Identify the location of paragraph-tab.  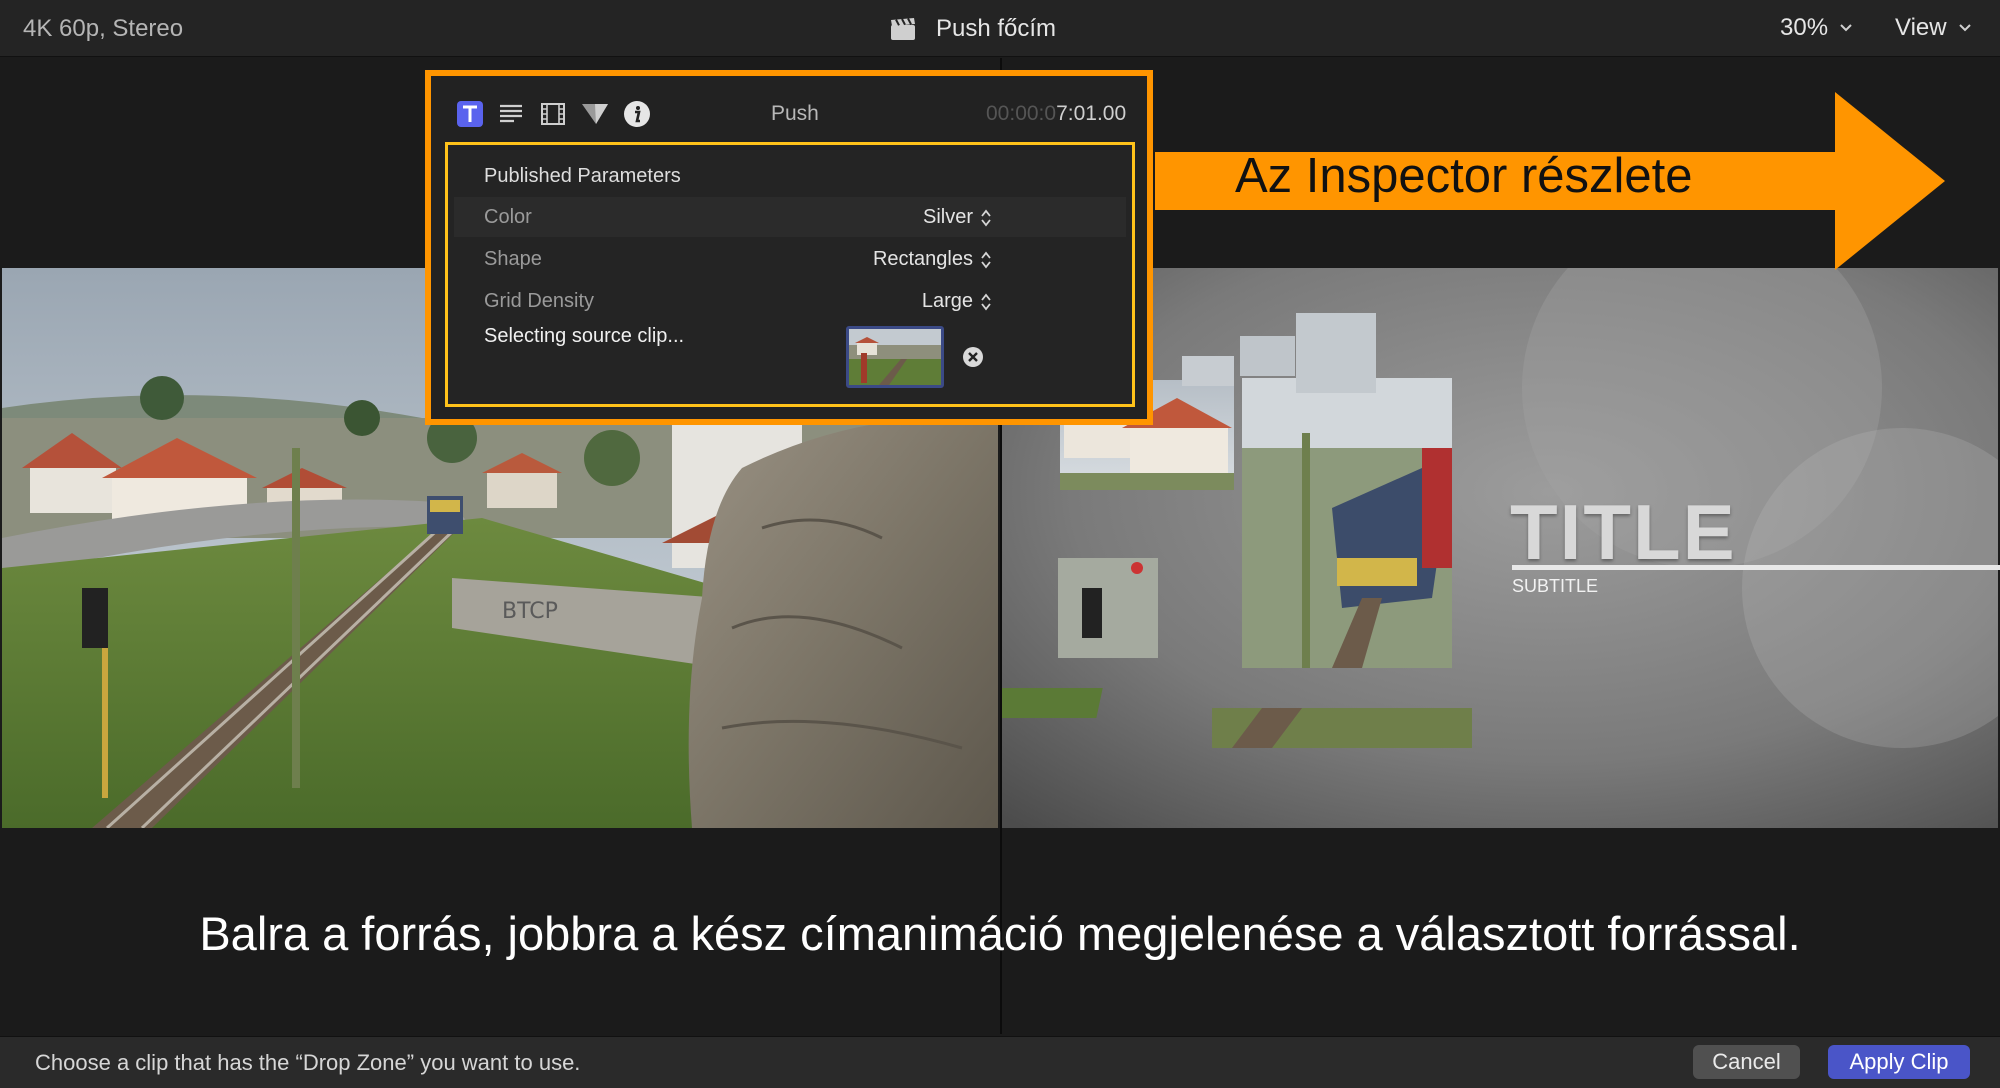
(511, 114).